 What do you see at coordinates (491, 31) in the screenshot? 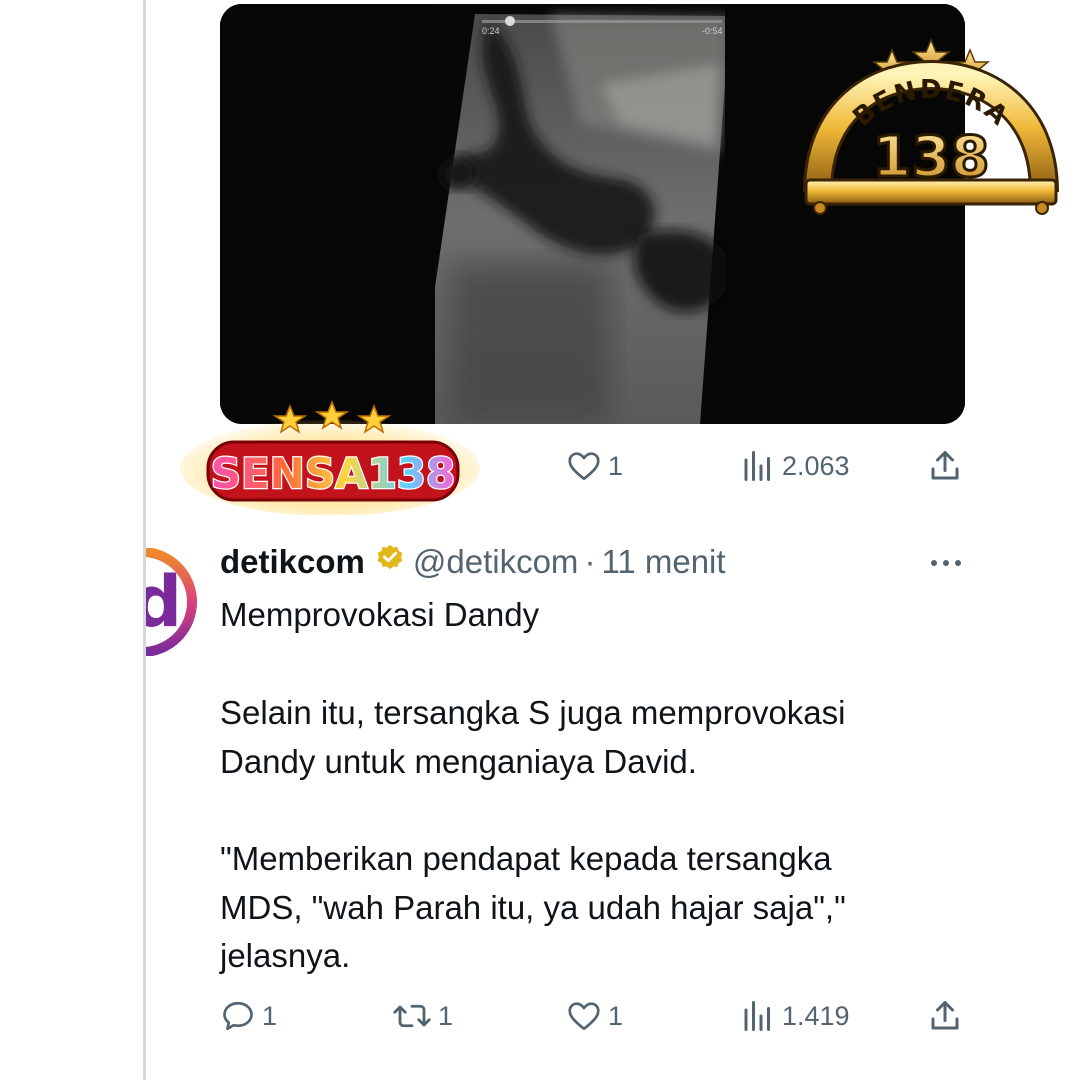
I see `video-elapsed-time: 0:24` at bounding box center [491, 31].